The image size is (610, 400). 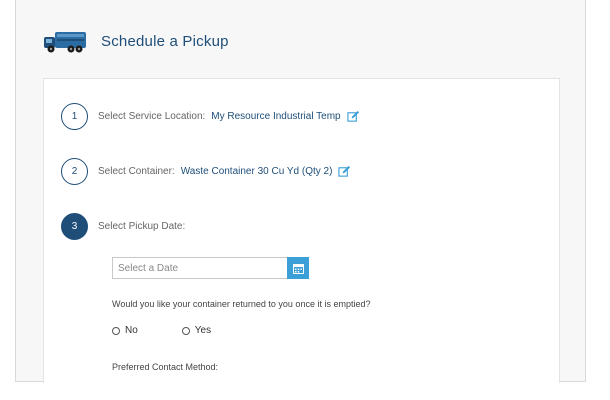 I want to click on service-location-value: My Resource Industrial Temp, so click(x=276, y=116).